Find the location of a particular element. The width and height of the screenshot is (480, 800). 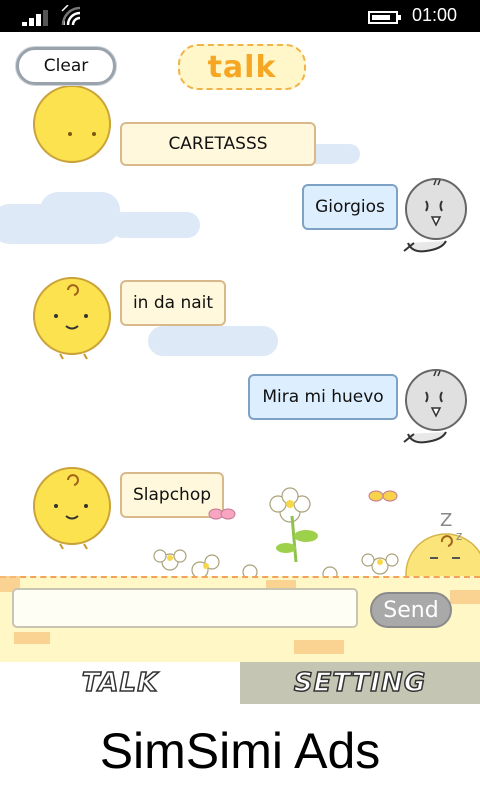

message-input is located at coordinates (185, 608).